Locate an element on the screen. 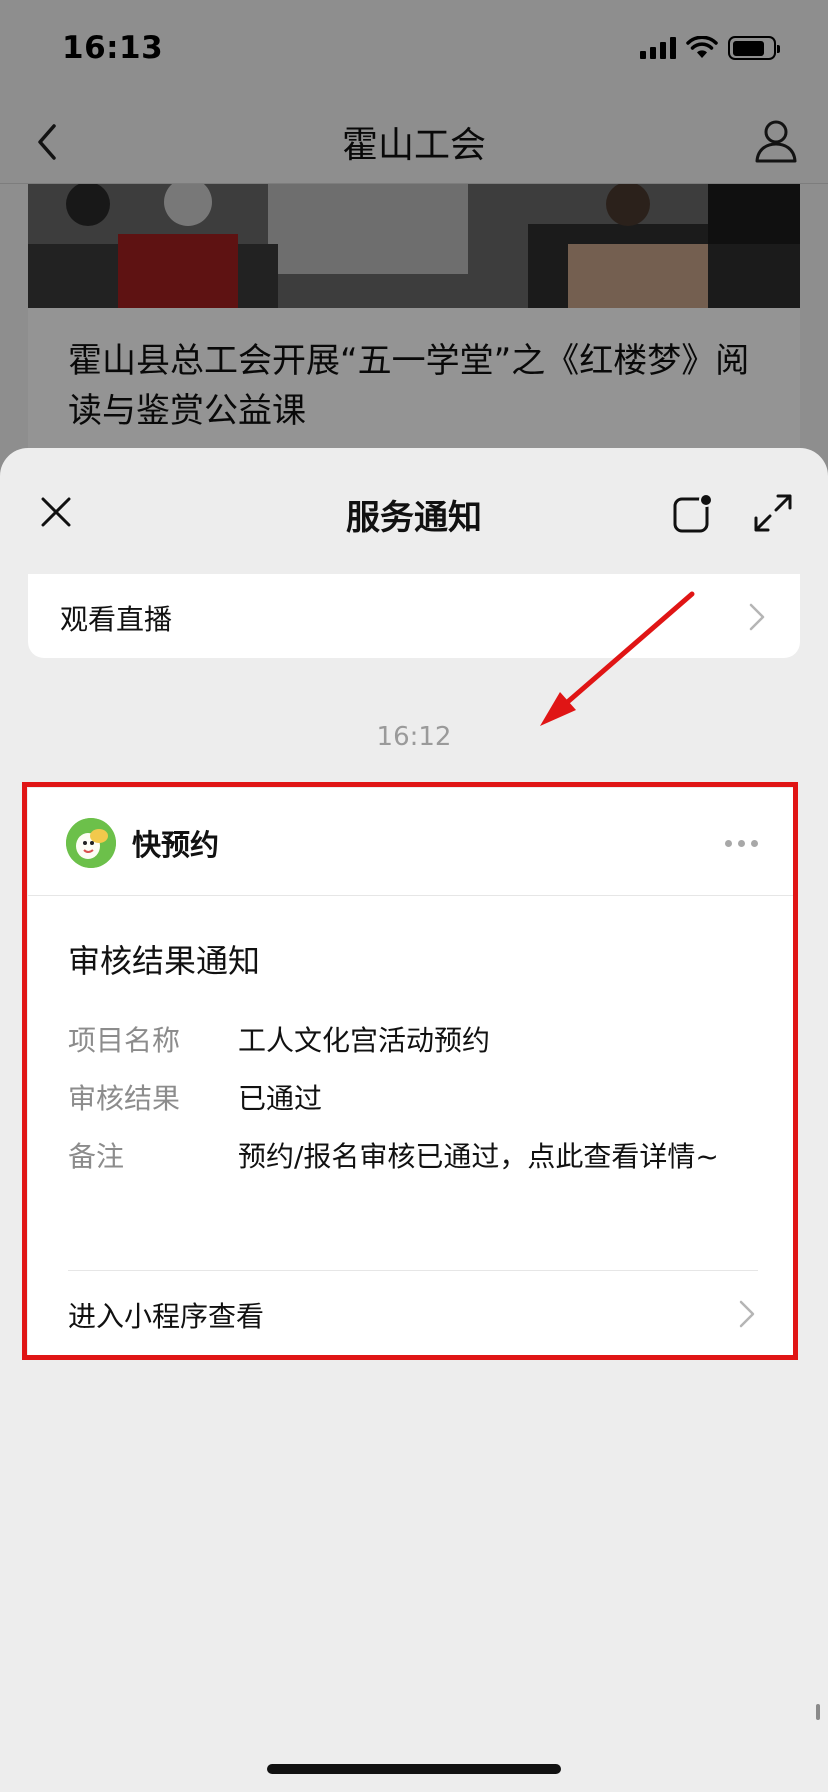 Image resolution: width=828 pixels, height=1792 pixels. scrollbar is located at coordinates (818, 1712).